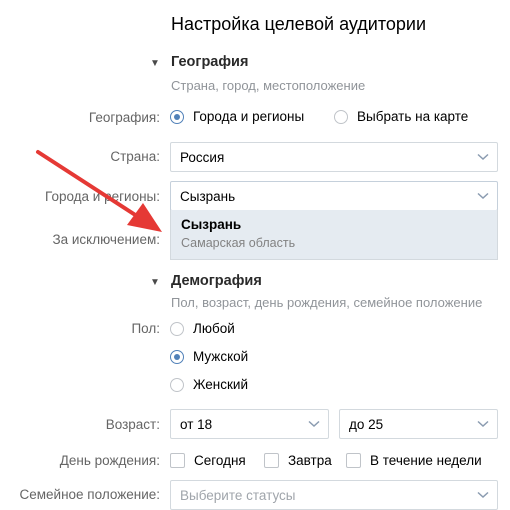 This screenshot has height=510, width=510. Describe the element at coordinates (214, 328) in the screenshot. I see `radio-label: Любой` at that location.